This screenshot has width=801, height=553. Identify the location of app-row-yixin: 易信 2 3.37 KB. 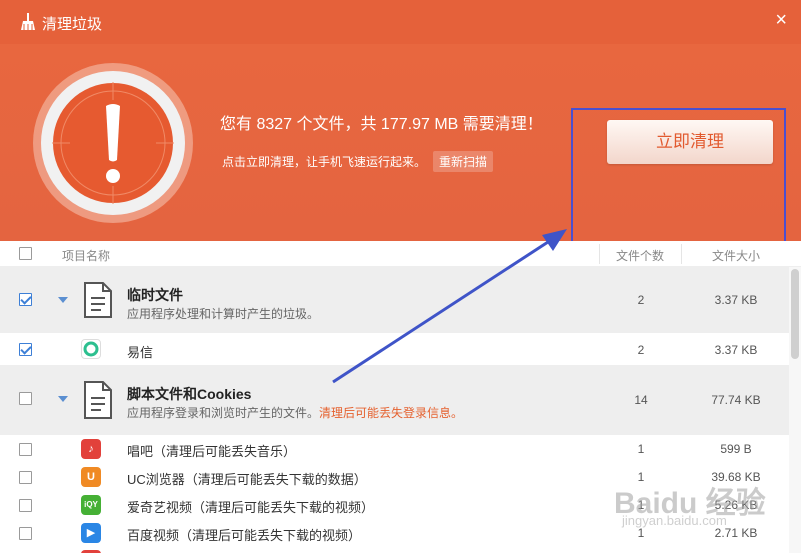
(394, 349).